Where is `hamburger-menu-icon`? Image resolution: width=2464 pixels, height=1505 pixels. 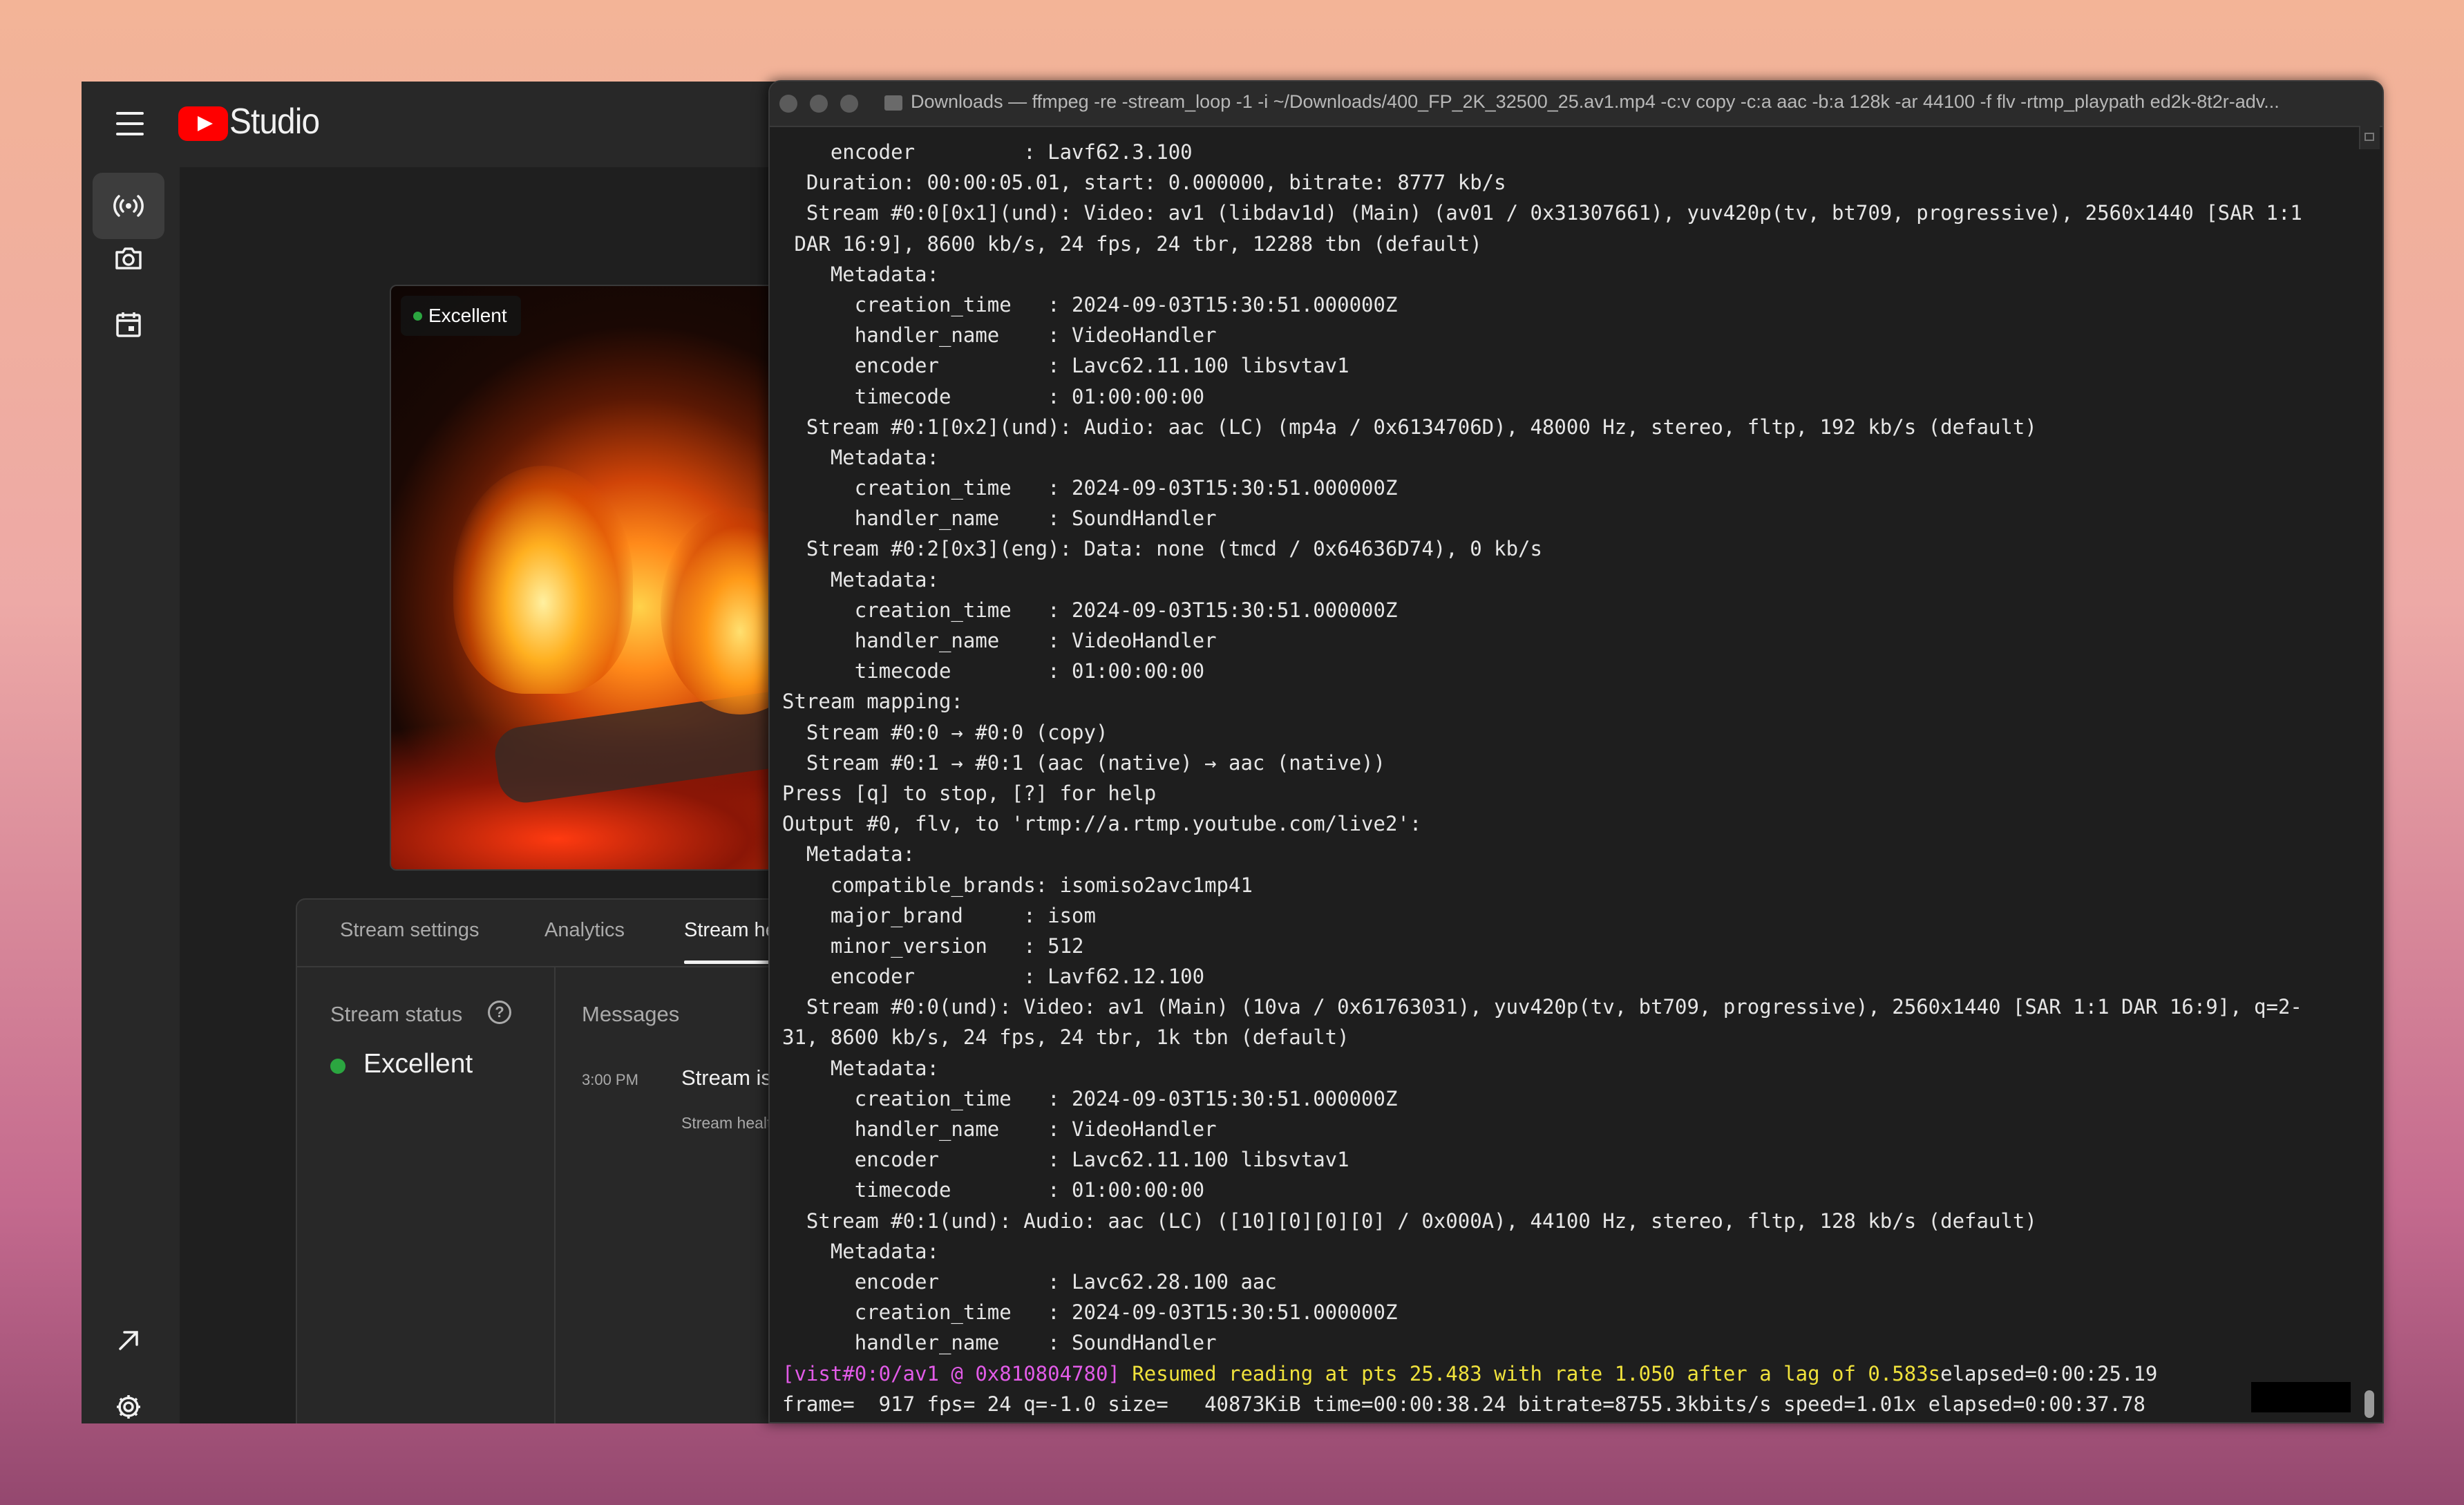
hamburger-menu-icon is located at coordinates (130, 124).